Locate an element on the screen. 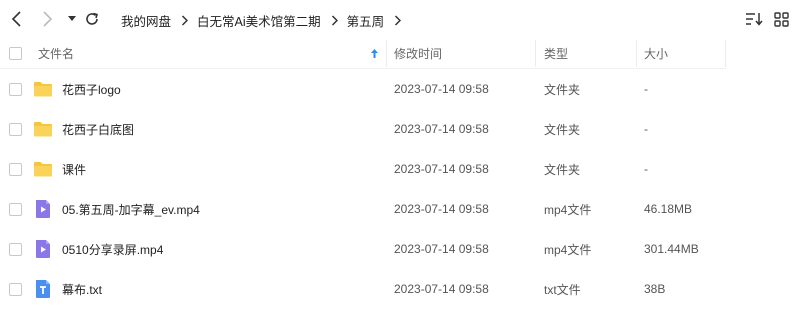  refresh-button is located at coordinates (92, 19).